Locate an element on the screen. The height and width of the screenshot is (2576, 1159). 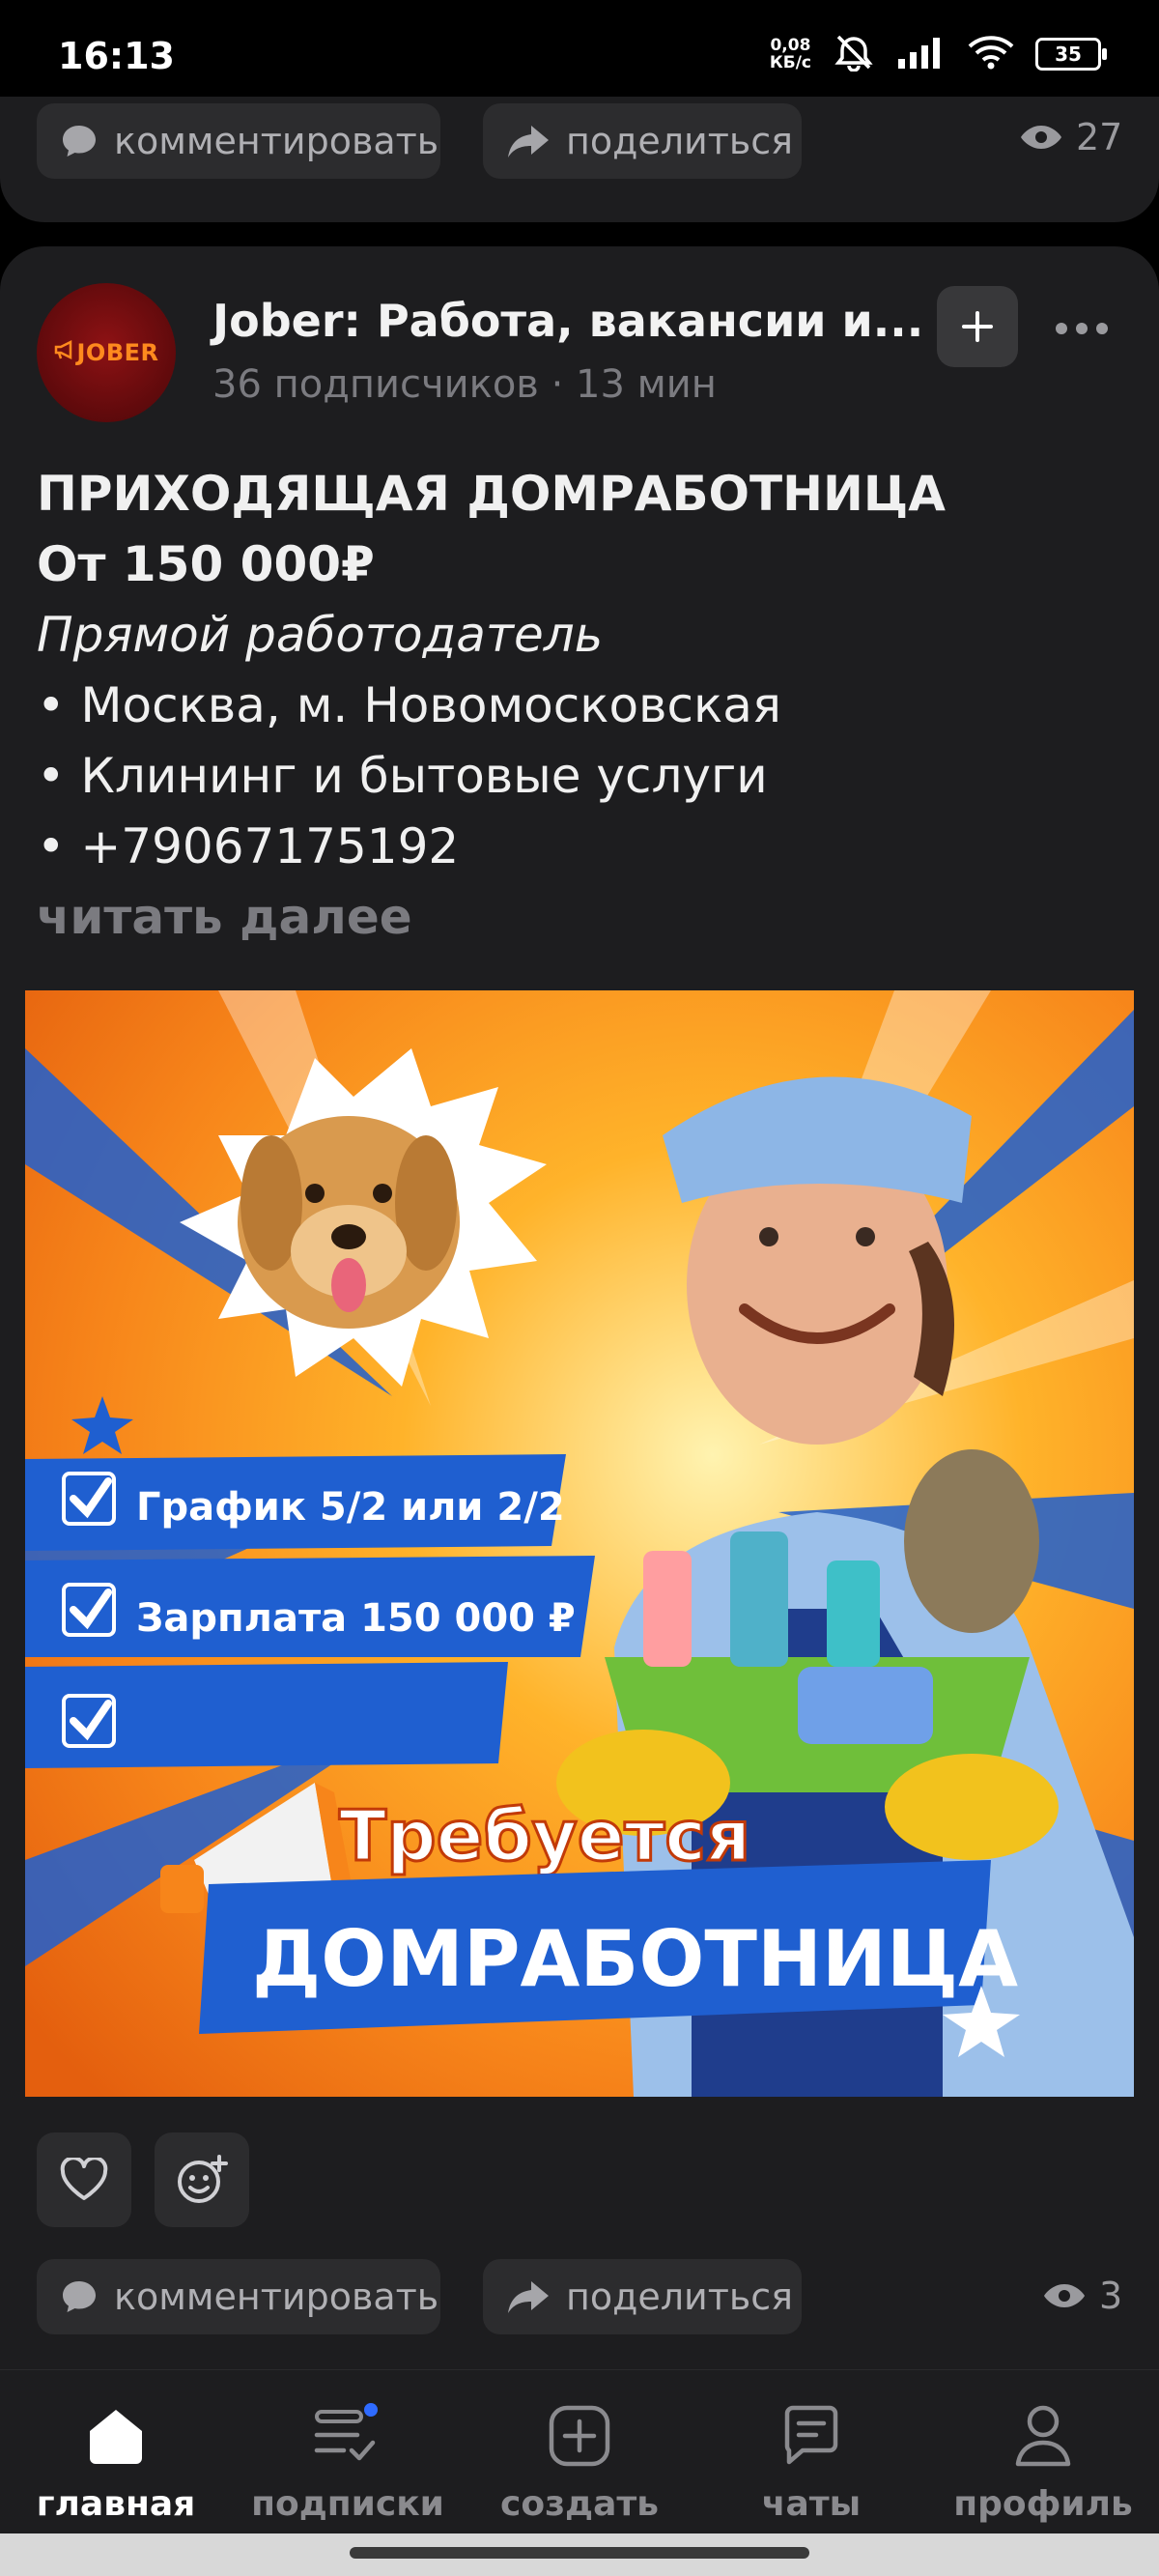
prev-comment-button: комментировать is located at coordinates (238, 141).